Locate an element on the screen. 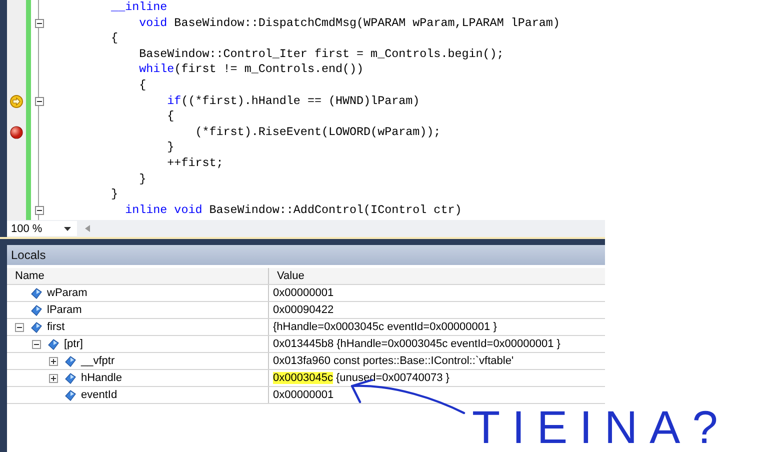 The image size is (758, 452). code-line: while(first != m_Controls.end()) is located at coordinates (251, 70).